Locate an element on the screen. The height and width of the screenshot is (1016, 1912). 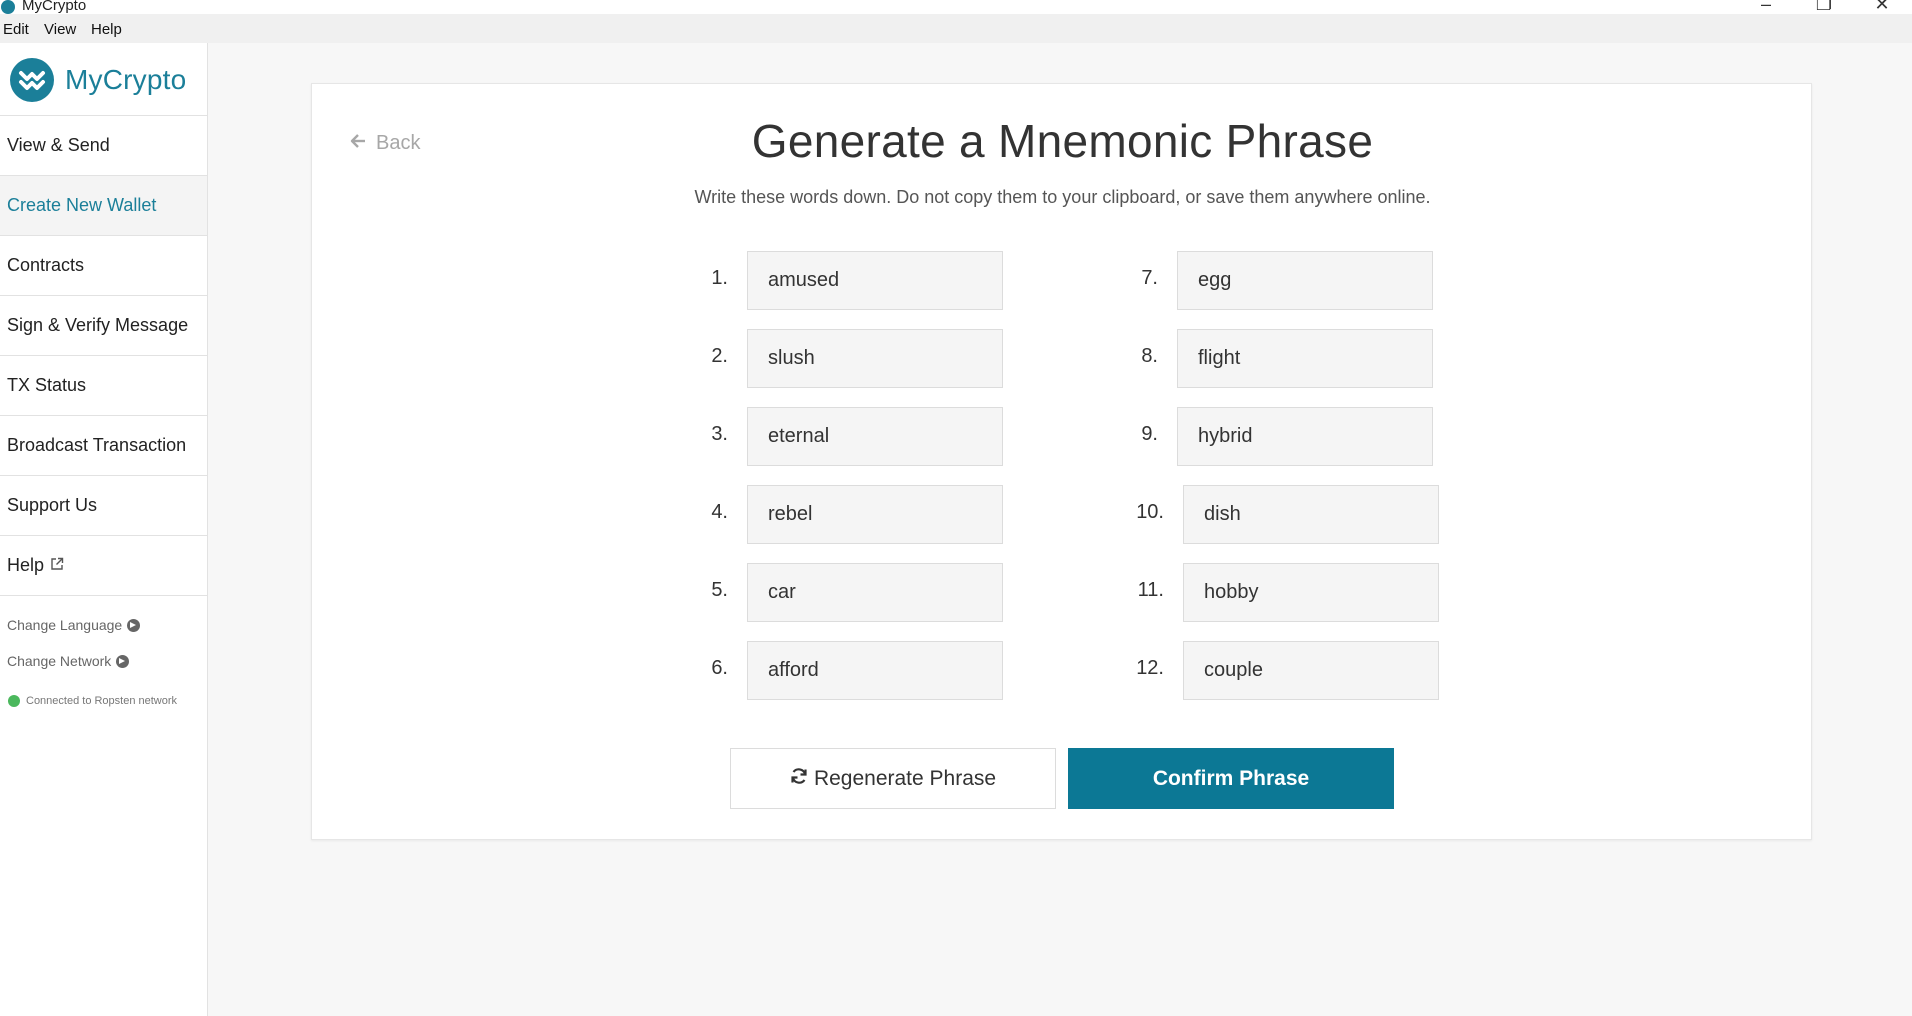
word-field: rebel is located at coordinates (875, 514).